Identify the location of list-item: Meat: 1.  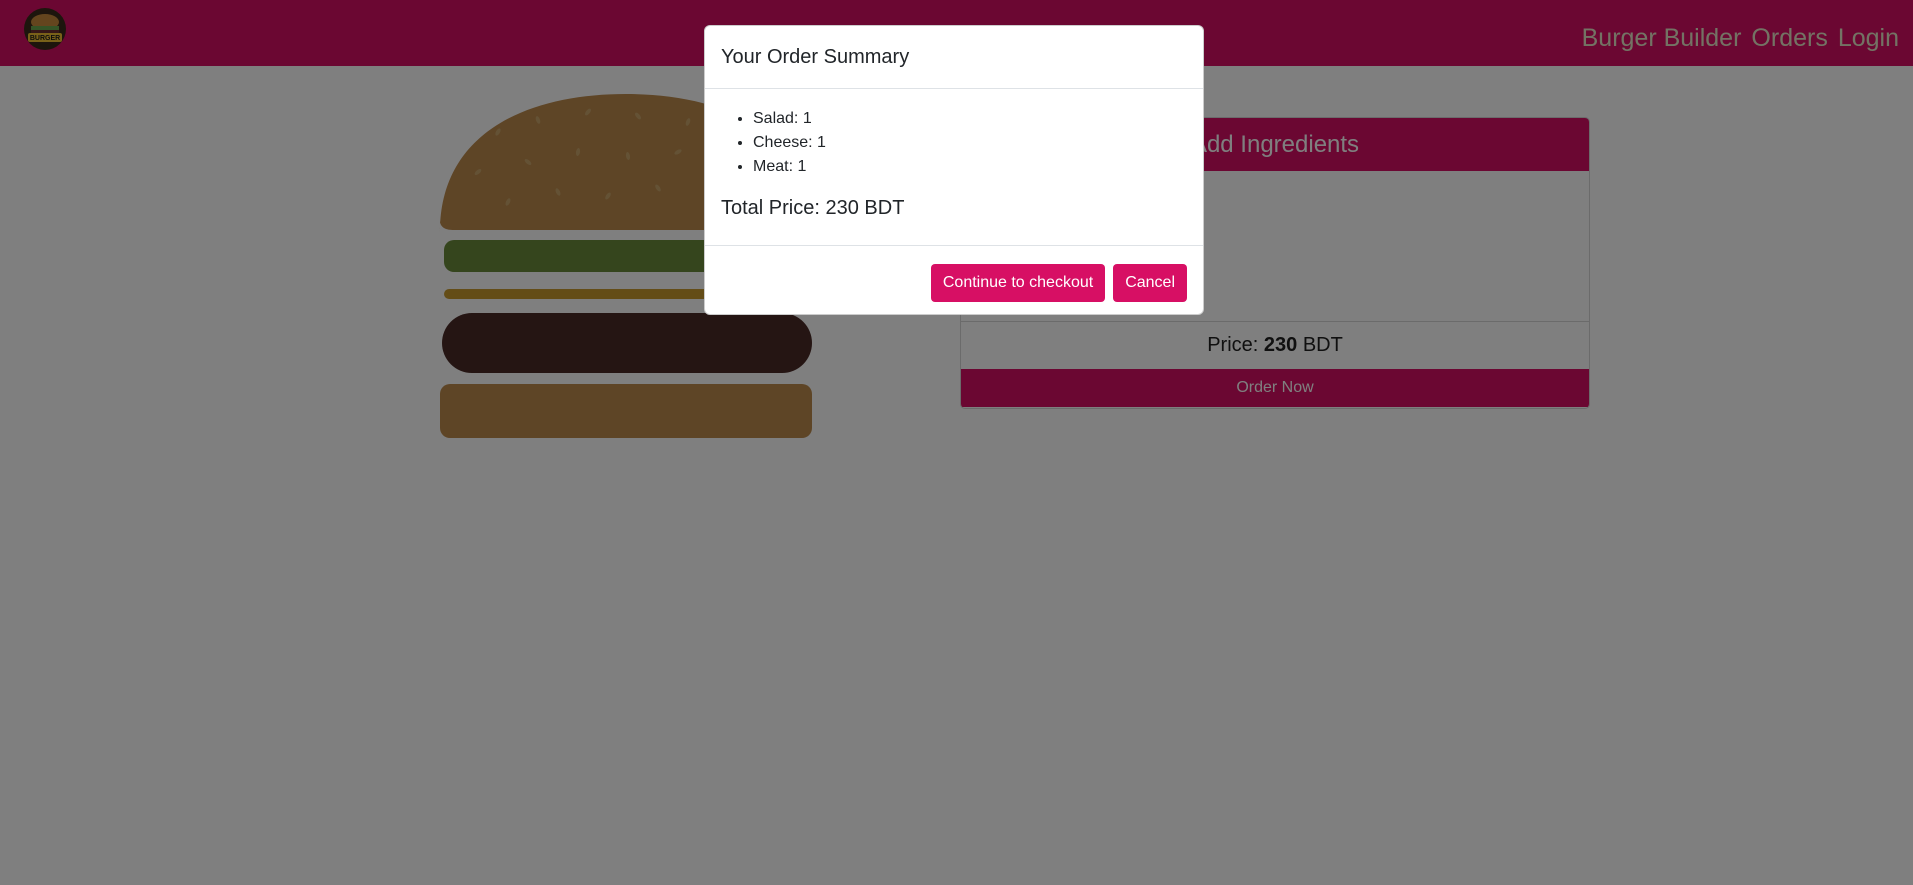
(970, 167).